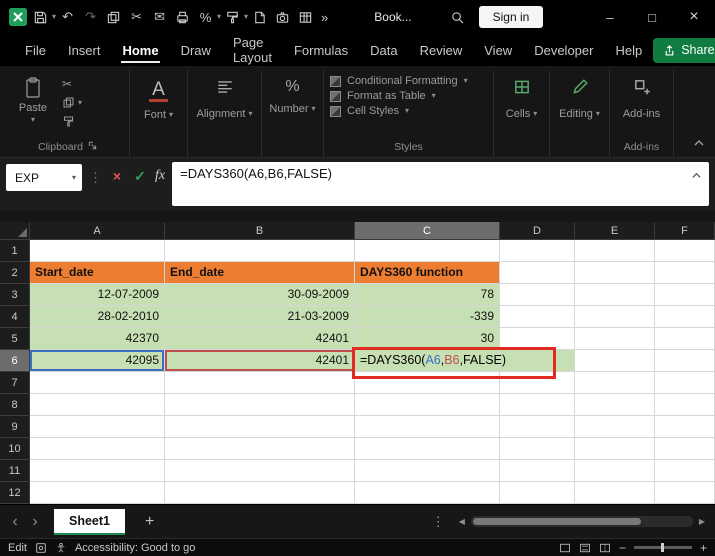  What do you see at coordinates (140, 176) in the screenshot?
I see `enter-icon: ✓` at bounding box center [140, 176].